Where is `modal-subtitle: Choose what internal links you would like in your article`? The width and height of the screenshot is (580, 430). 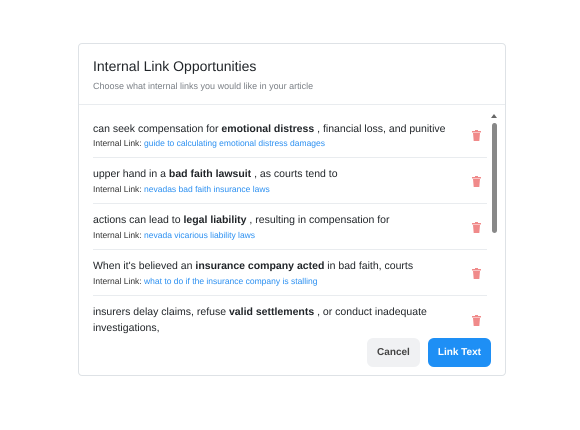 modal-subtitle: Choose what internal links you would like in your article is located at coordinates (203, 86).